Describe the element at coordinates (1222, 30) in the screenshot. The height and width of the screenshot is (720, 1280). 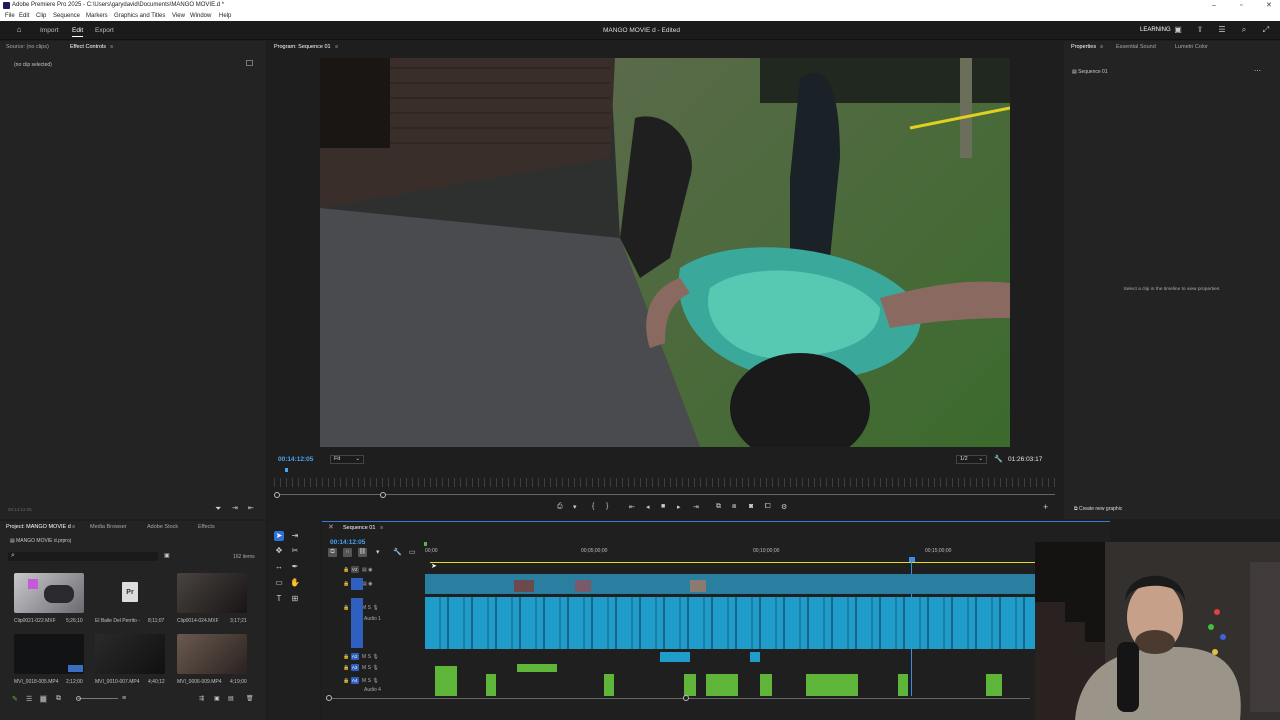
I see `menu-lines-icon: ☰` at that location.